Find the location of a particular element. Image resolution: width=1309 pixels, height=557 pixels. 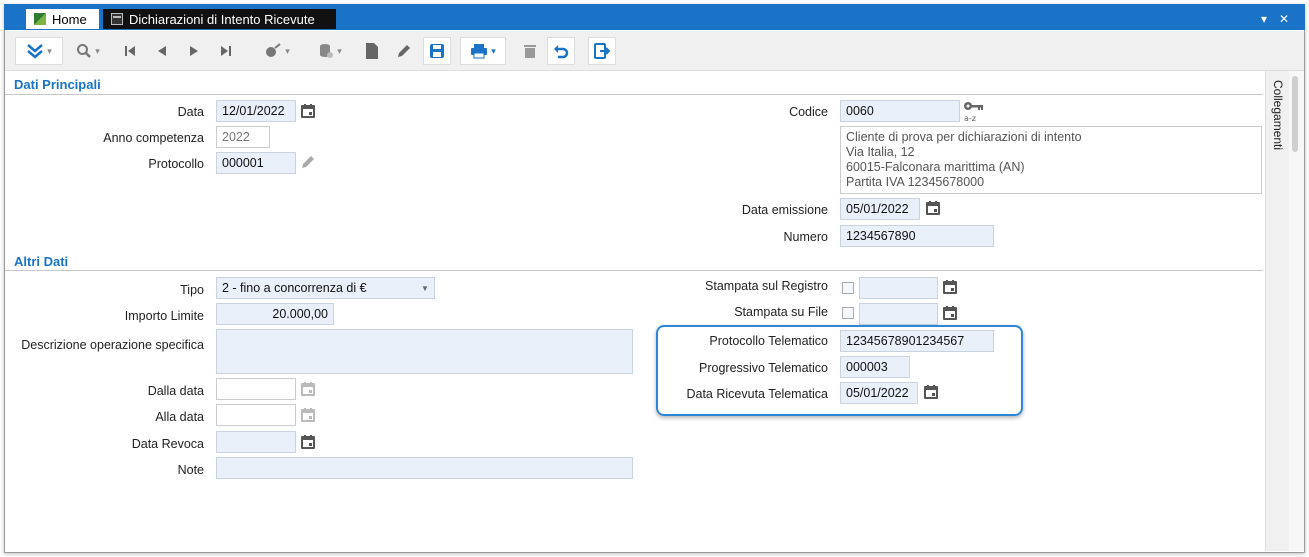

undo-icon is located at coordinates (561, 52).